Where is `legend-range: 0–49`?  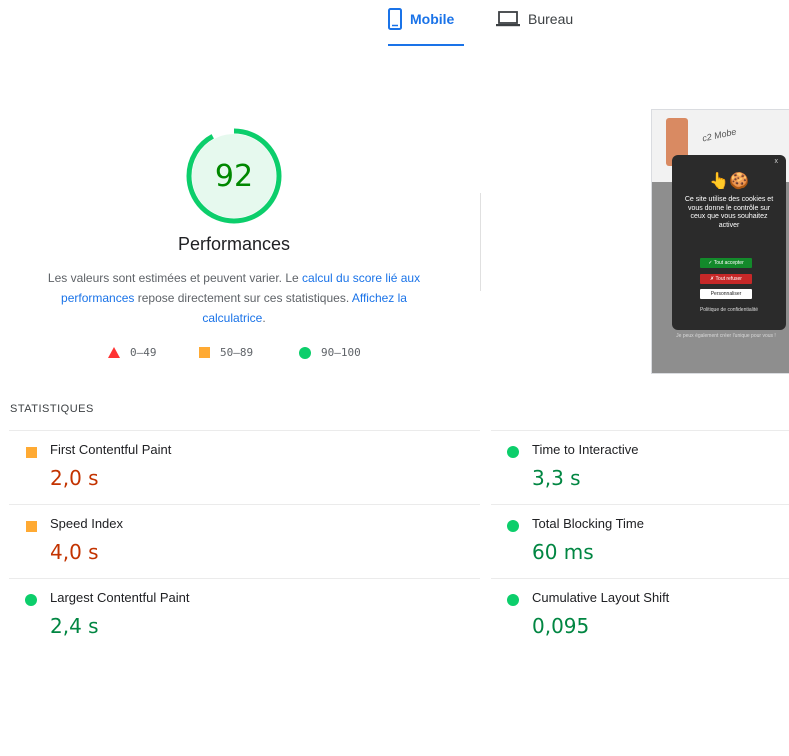
legend-range: 0–49 is located at coordinates (143, 352).